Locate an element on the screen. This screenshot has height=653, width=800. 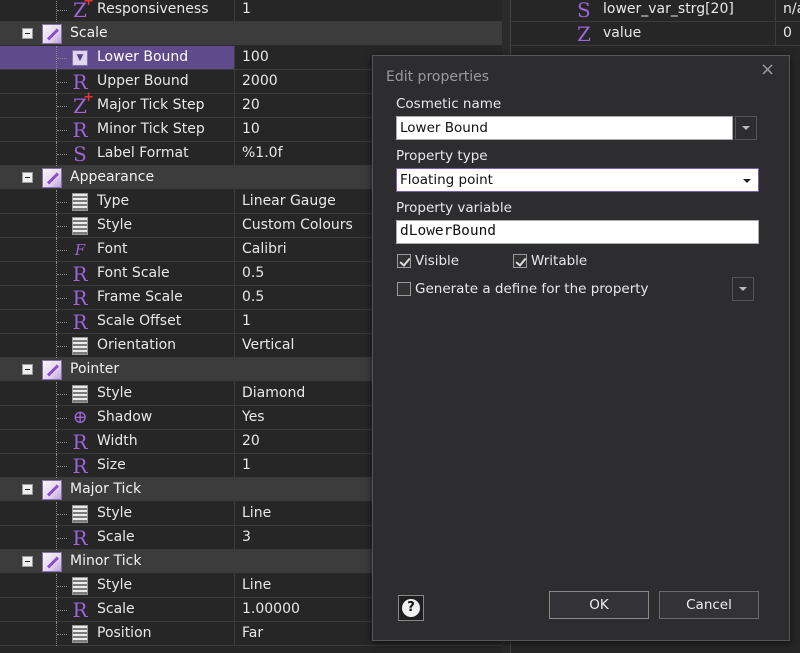
property-value: Yes is located at coordinates (253, 417).